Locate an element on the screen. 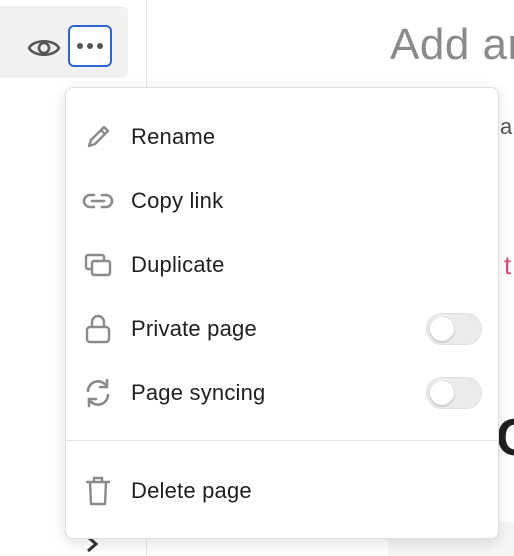 This screenshot has height=556, width=514. menu-item-label: Copy link is located at coordinates (177, 200).